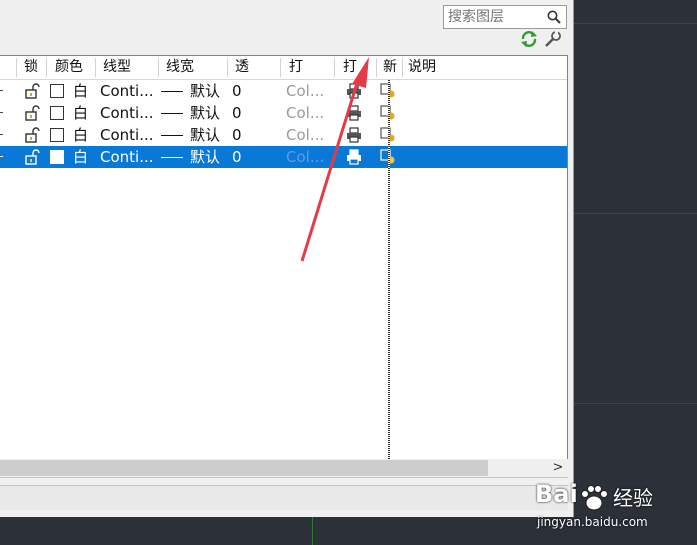 This screenshot has width=697, height=545. I want to click on horizontal-scrollbar: >, so click(284, 468).